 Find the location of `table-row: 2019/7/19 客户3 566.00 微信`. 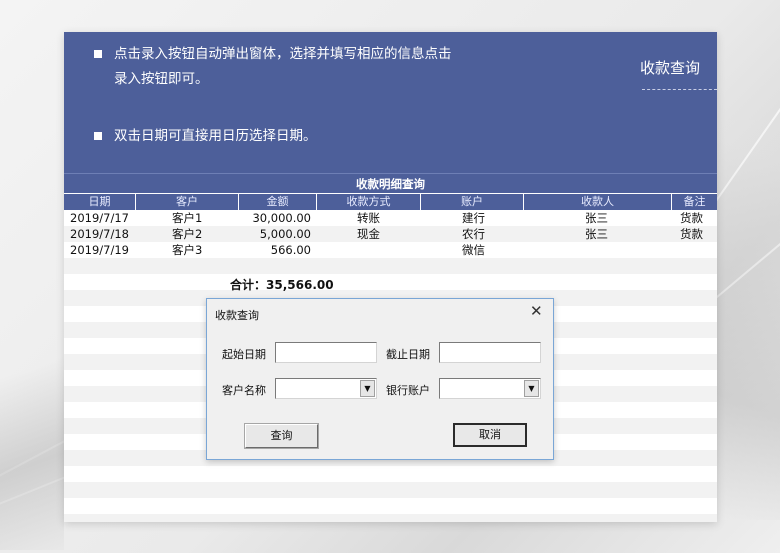

table-row: 2019/7/19 客户3 566.00 微信 is located at coordinates (390, 250).